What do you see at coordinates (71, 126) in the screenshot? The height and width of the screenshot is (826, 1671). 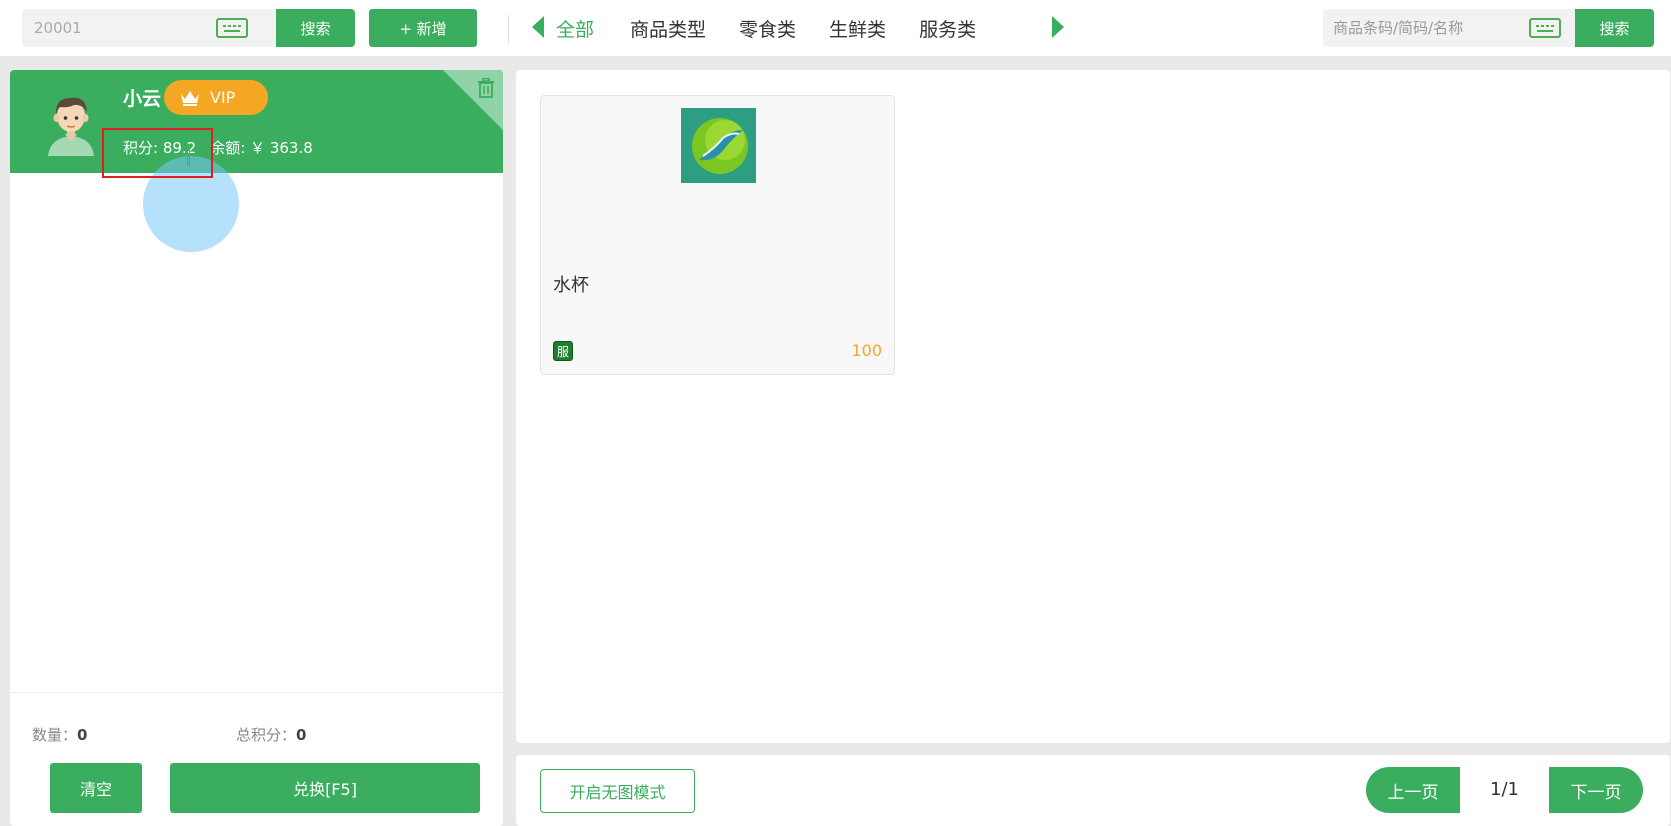 I see `avatar` at bounding box center [71, 126].